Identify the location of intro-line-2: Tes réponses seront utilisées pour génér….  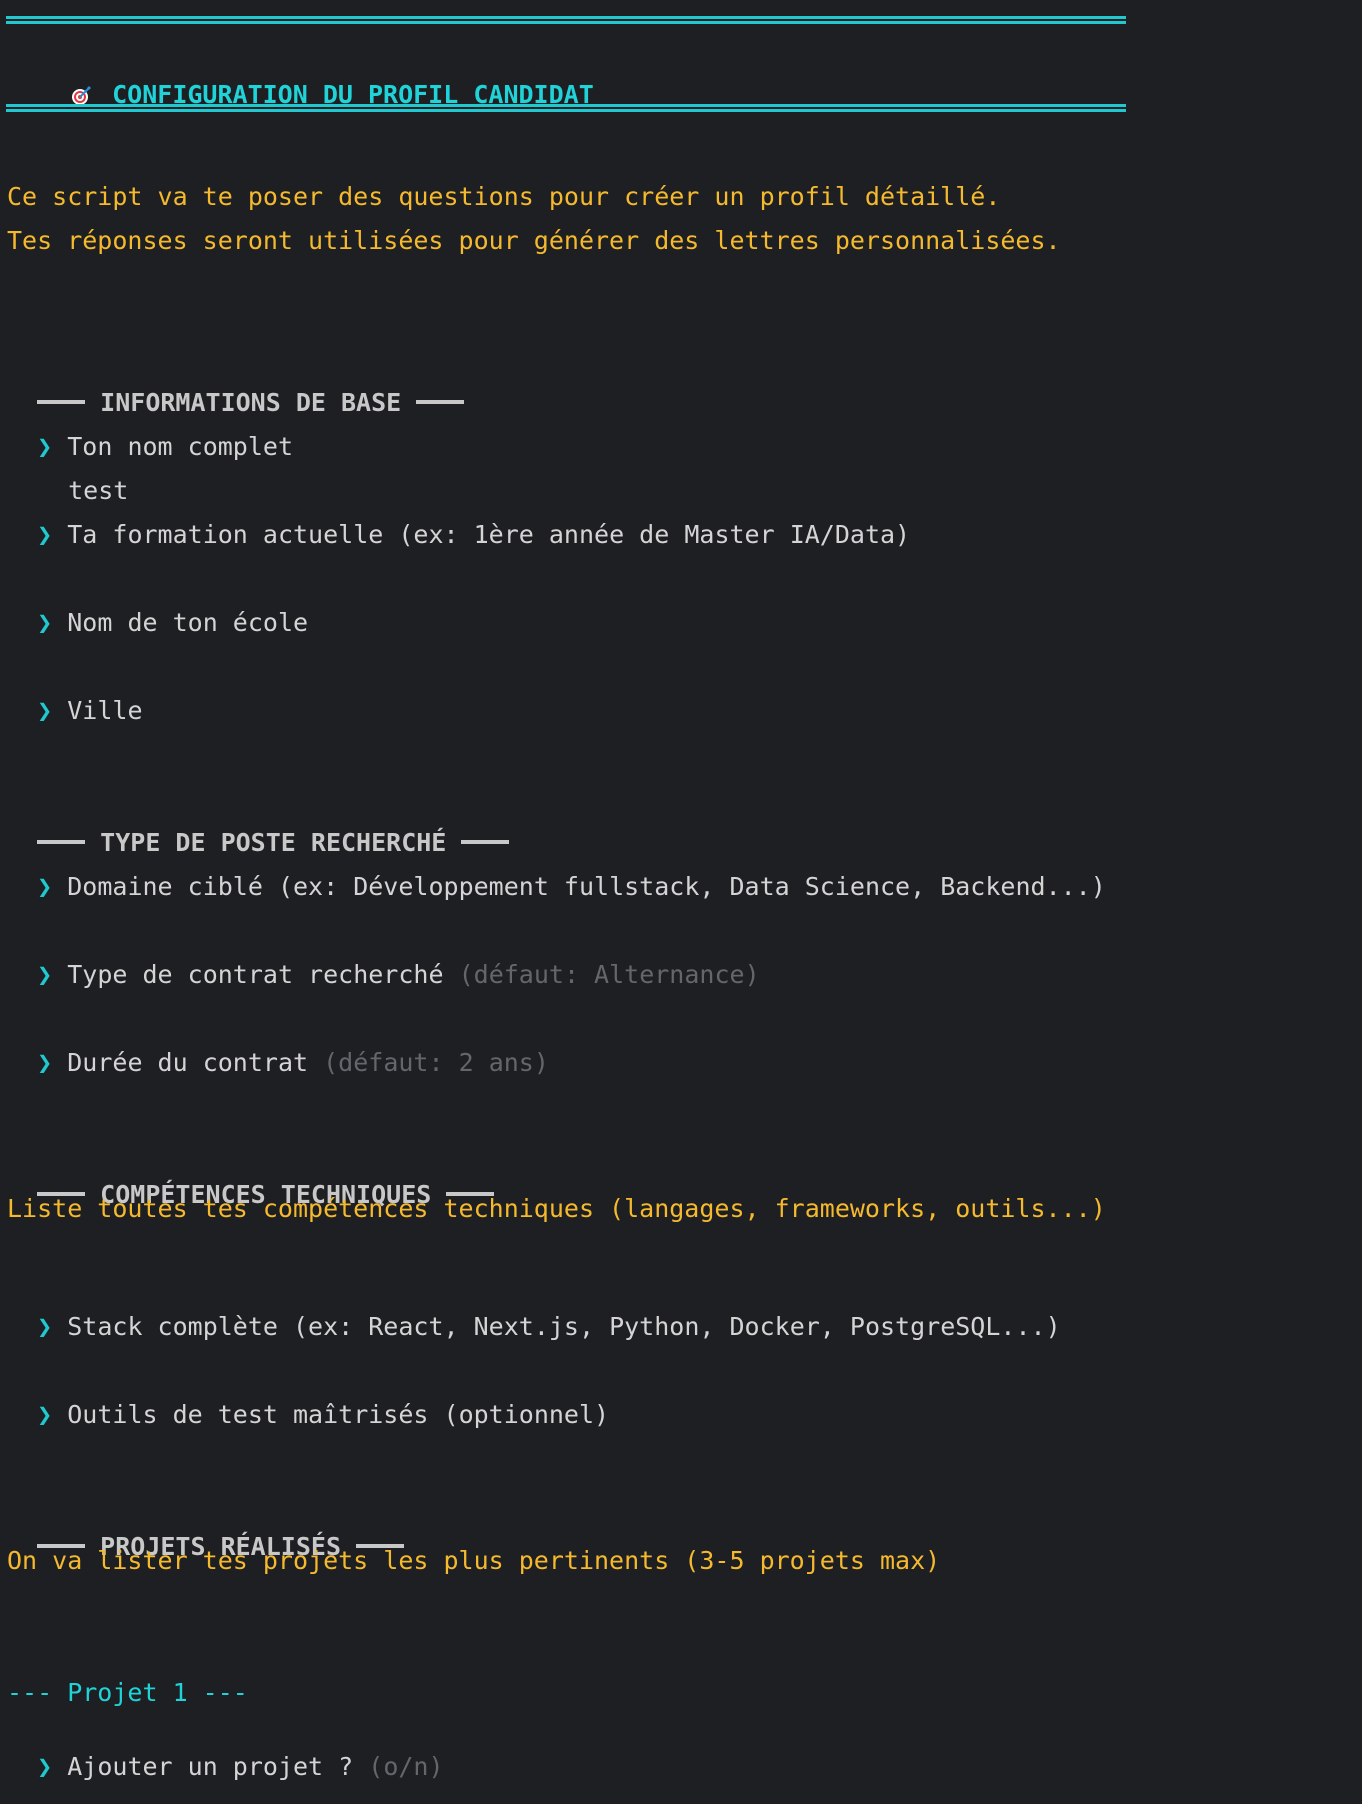
(534, 240).